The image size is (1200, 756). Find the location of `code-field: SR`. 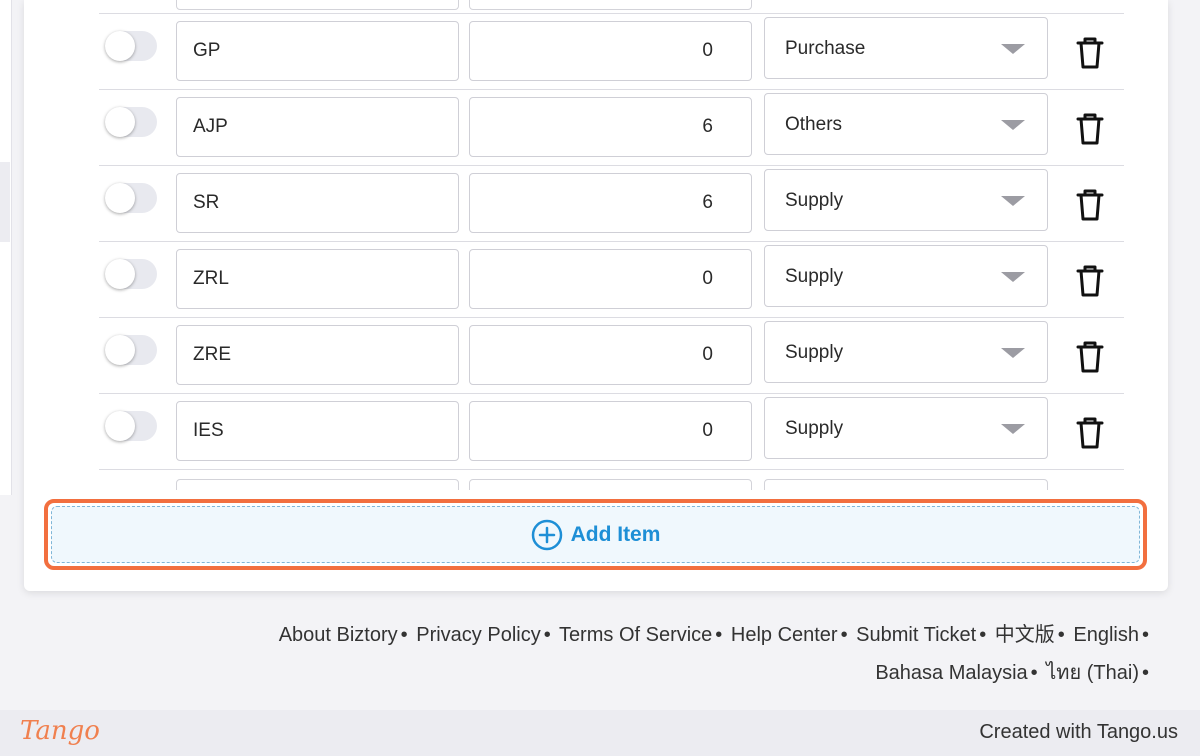

code-field: SR is located at coordinates (317, 203).